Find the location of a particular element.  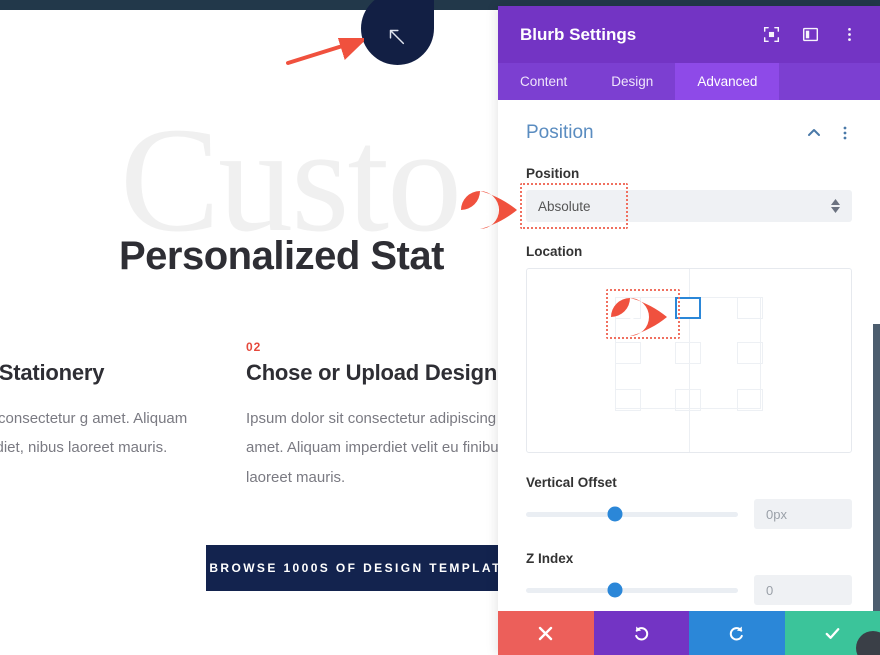

layout-panel-icon is located at coordinates (810, 34).